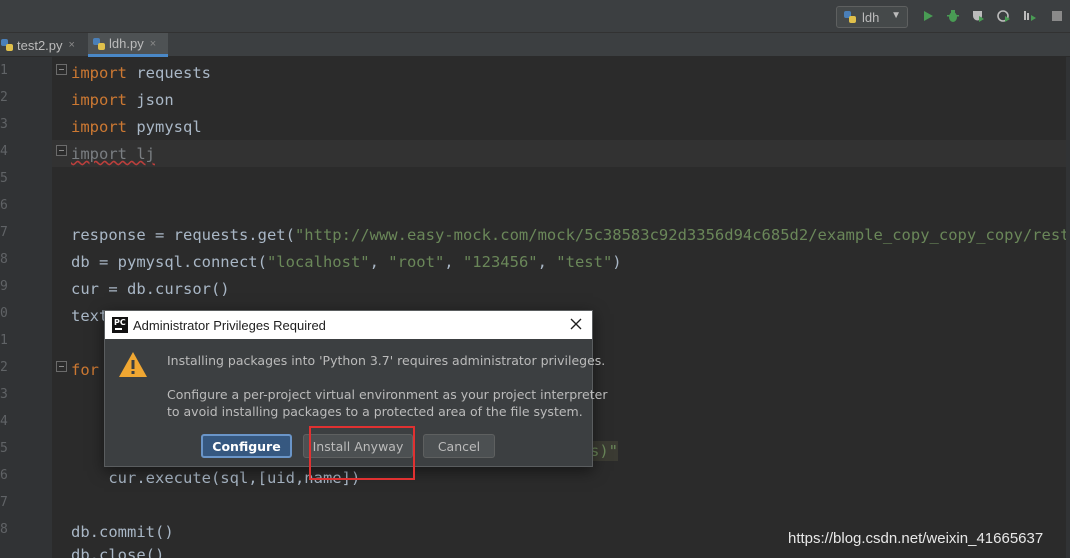 The width and height of the screenshot is (1070, 558). What do you see at coordinates (113, 154) in the screenshot?
I see `code-line-4-unused-import: import lj` at bounding box center [113, 154].